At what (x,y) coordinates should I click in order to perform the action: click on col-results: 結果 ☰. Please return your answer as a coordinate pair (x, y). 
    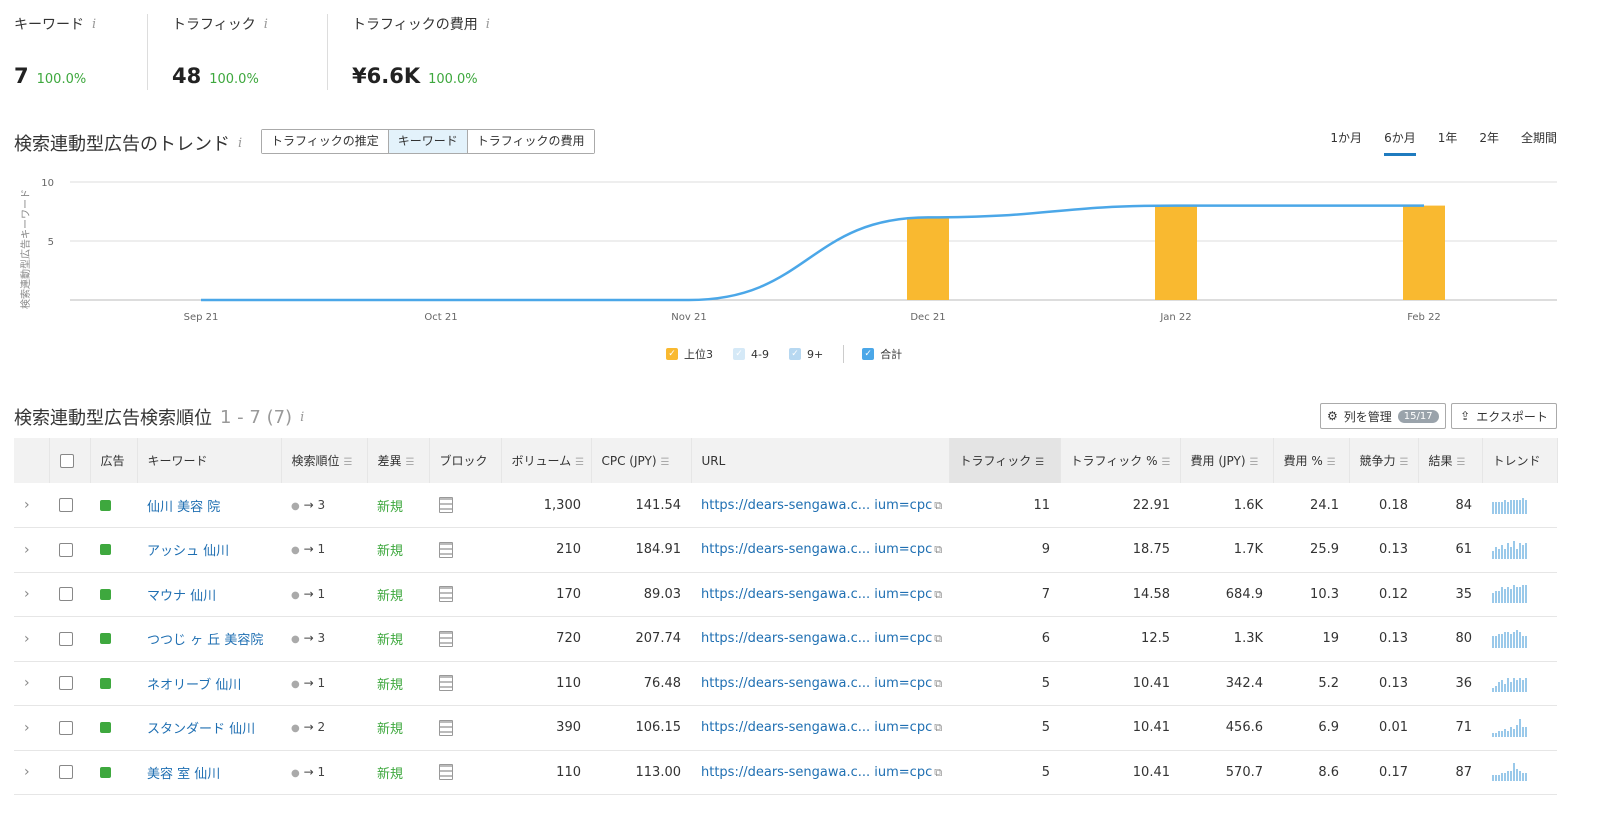
    Looking at the image, I should click on (1450, 460).